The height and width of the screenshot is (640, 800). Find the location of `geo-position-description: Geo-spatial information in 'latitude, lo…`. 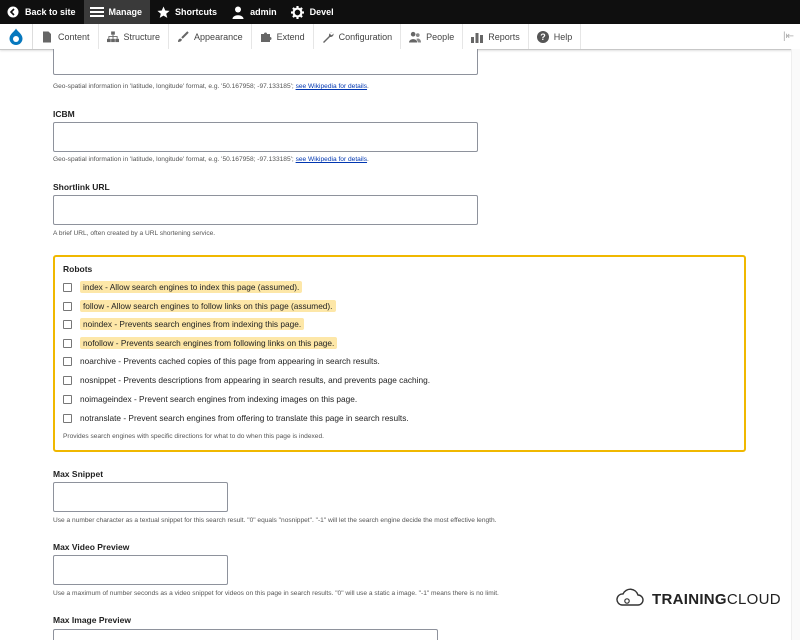

geo-position-description: Geo-spatial information in 'latitude, lo… is located at coordinates (211, 86).